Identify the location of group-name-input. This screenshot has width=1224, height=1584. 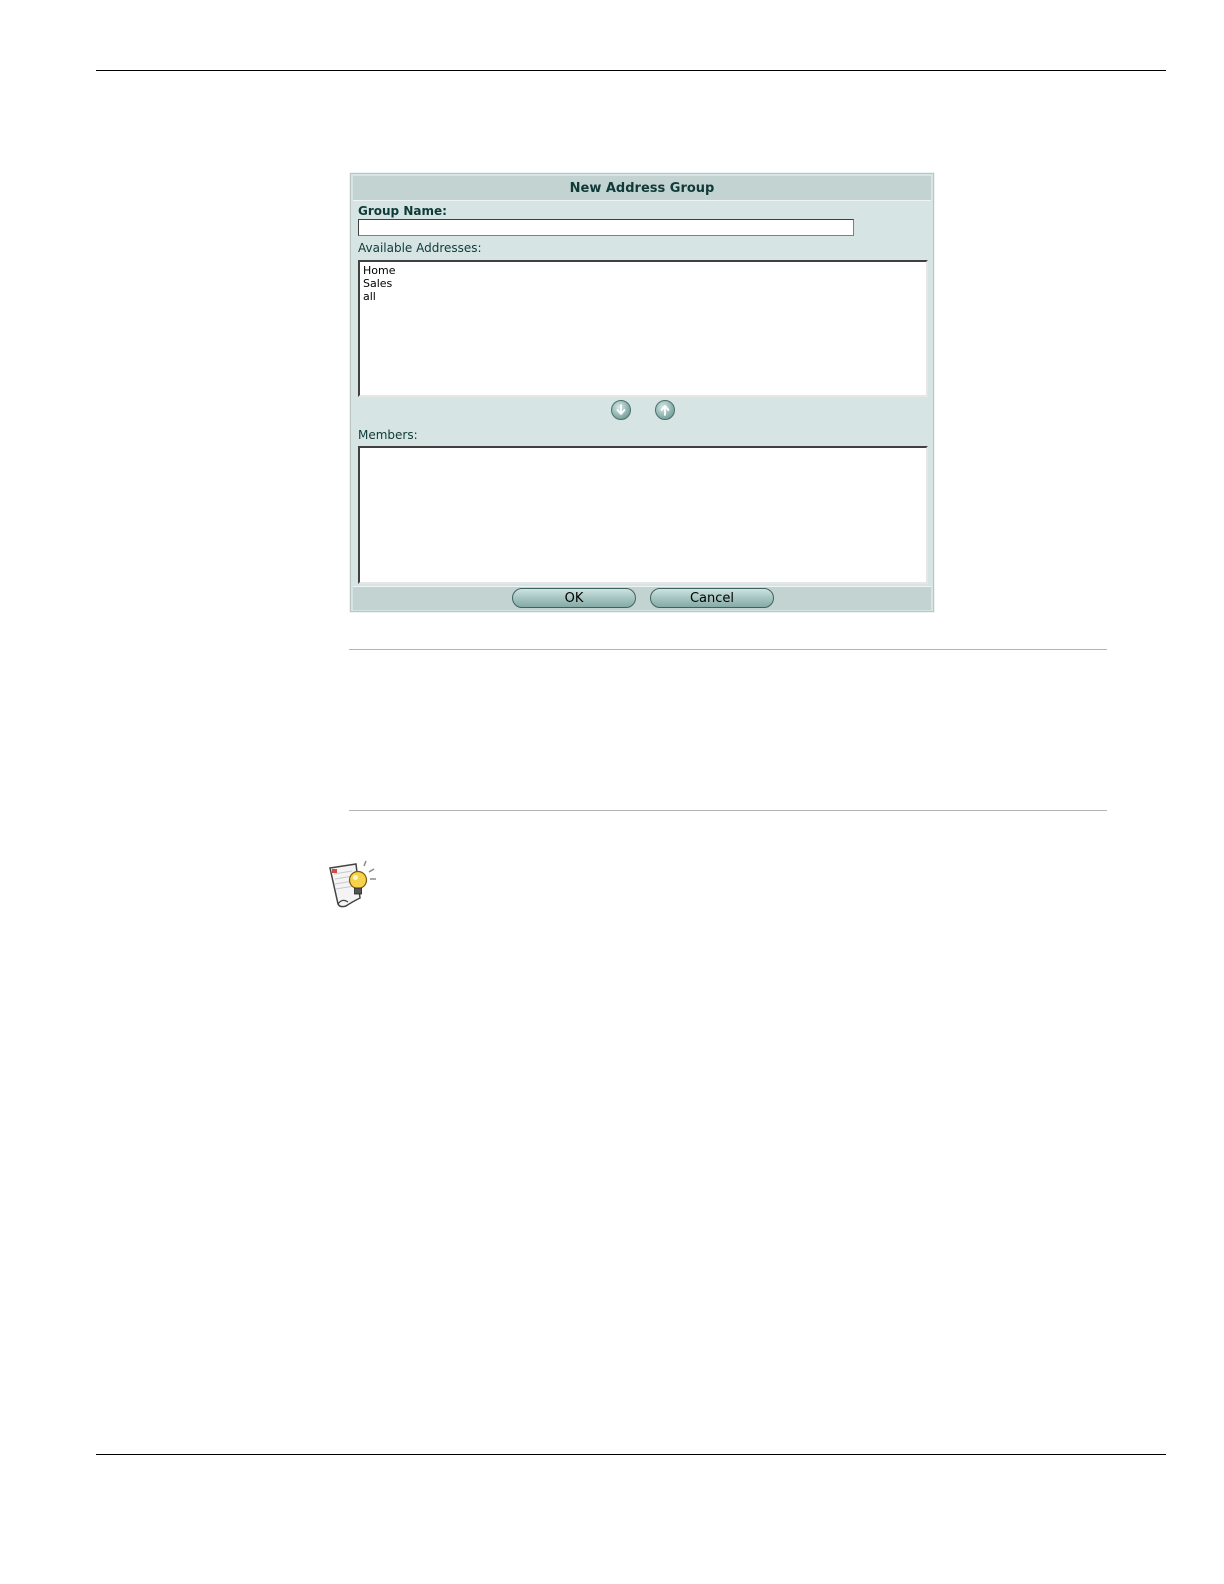
(606, 227).